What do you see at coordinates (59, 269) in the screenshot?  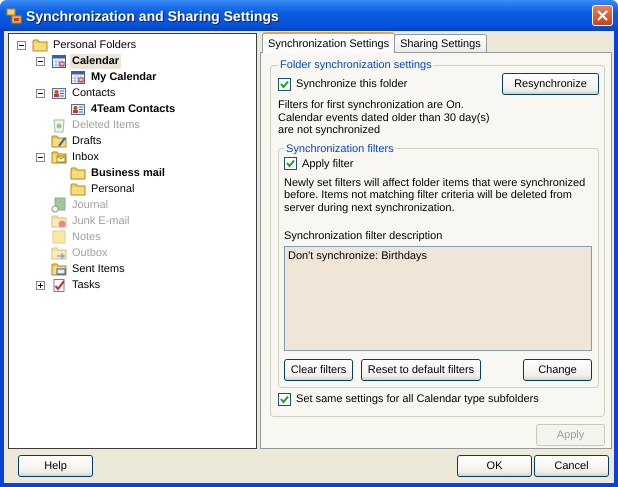 I see `sent-icon` at bounding box center [59, 269].